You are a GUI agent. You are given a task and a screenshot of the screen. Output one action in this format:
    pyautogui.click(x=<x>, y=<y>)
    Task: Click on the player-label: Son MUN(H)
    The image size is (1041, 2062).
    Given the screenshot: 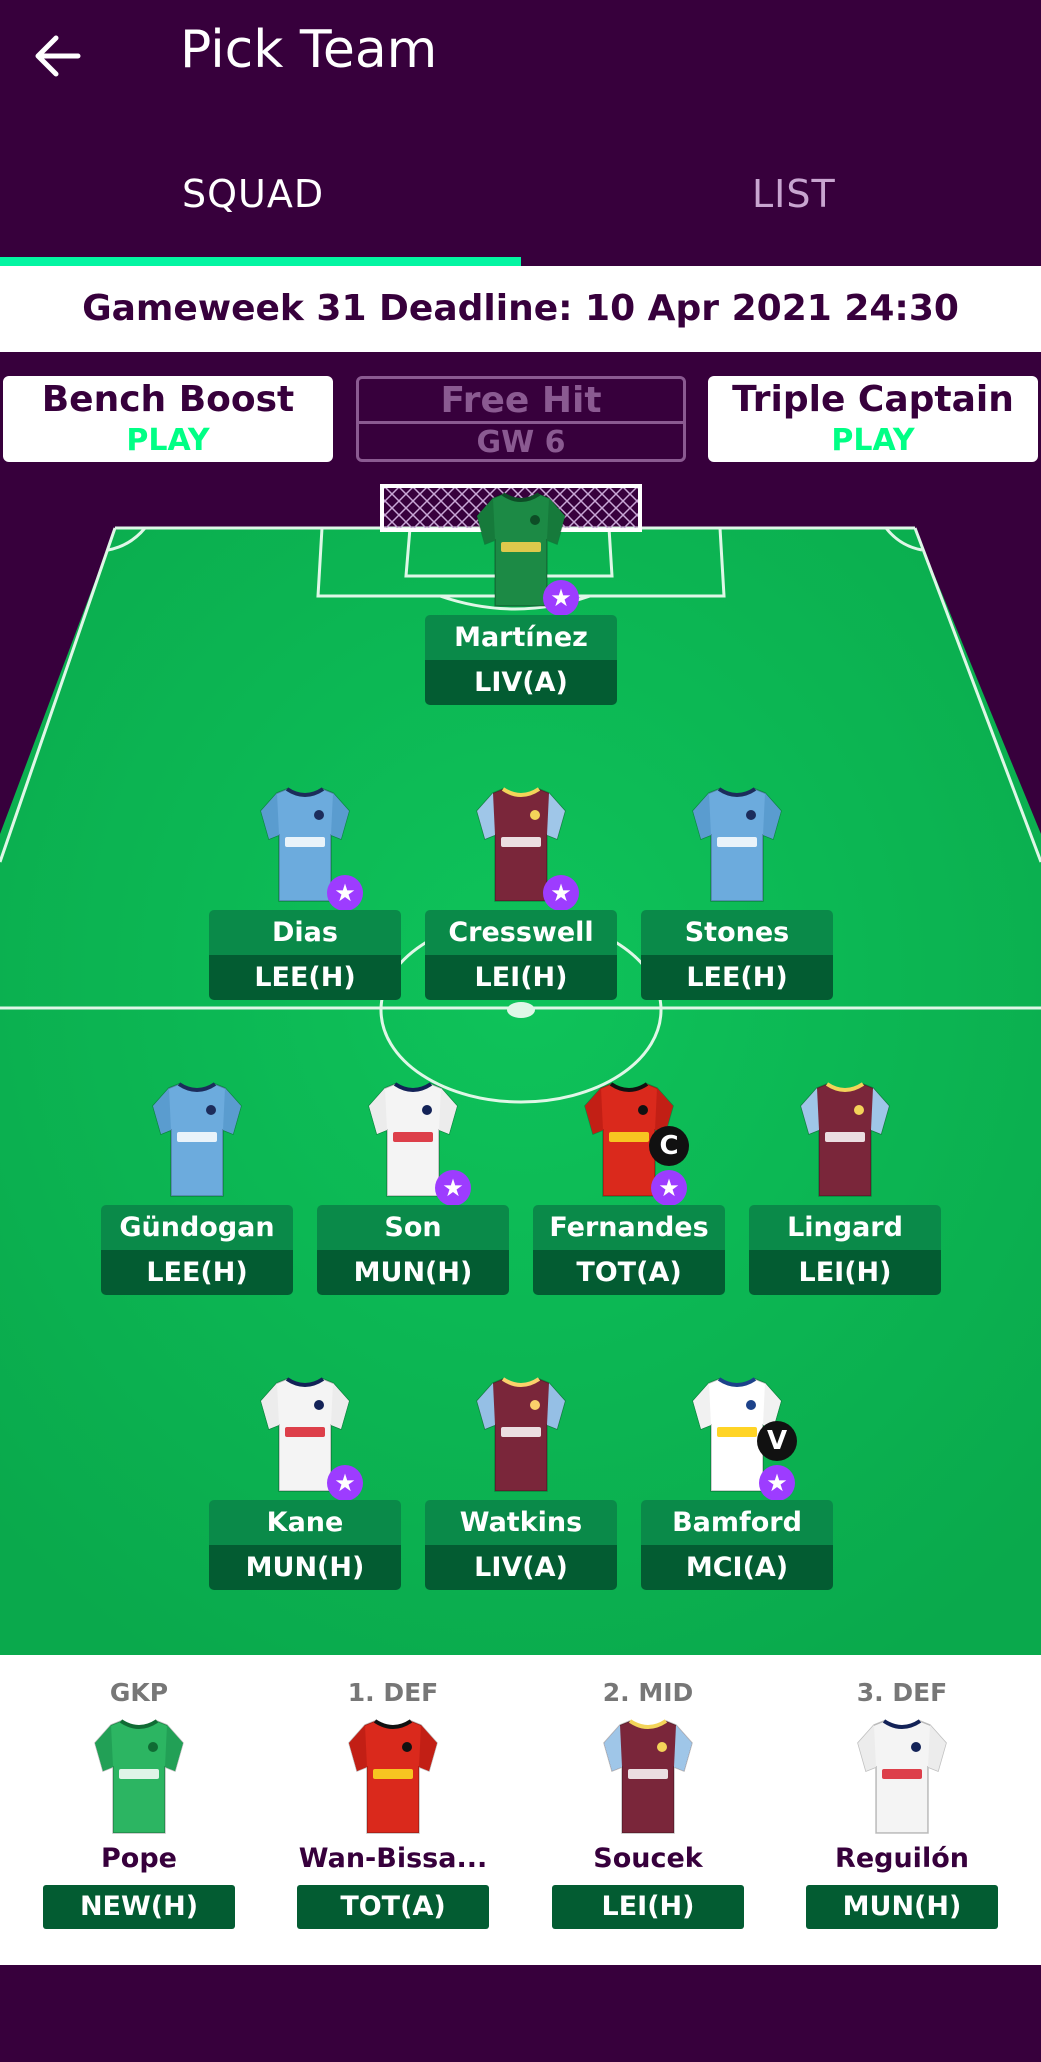 What is the action you would take?
    pyautogui.click(x=413, y=1250)
    